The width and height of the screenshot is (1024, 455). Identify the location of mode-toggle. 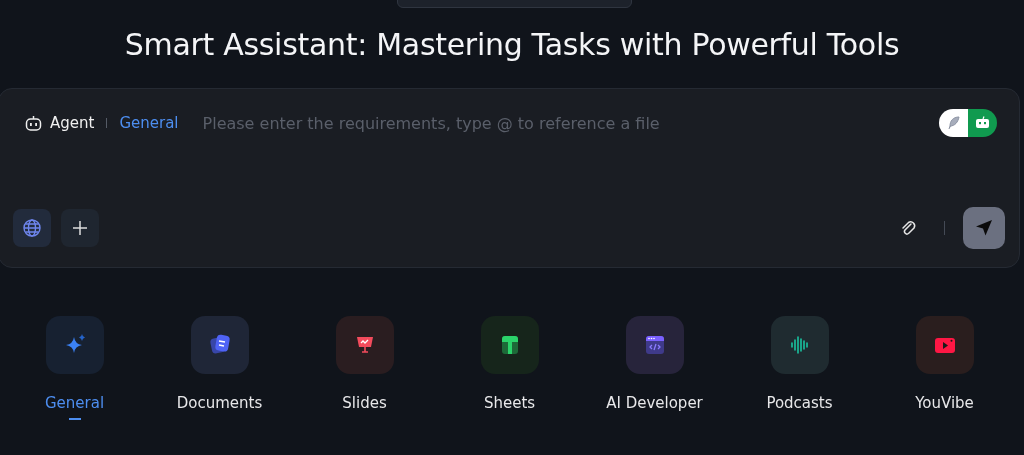
(968, 123).